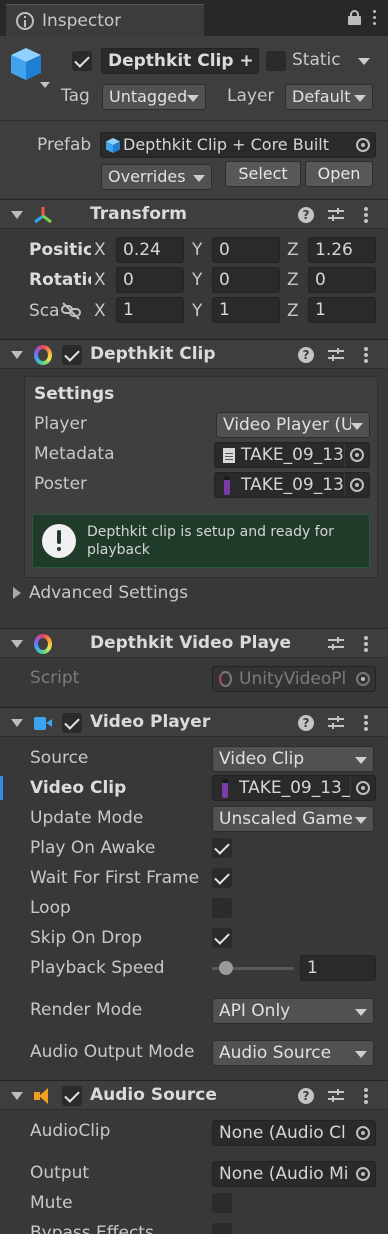  Describe the element at coordinates (294, 788) in the screenshot. I see `video-clip-field: TAKE_09_13_` at that location.